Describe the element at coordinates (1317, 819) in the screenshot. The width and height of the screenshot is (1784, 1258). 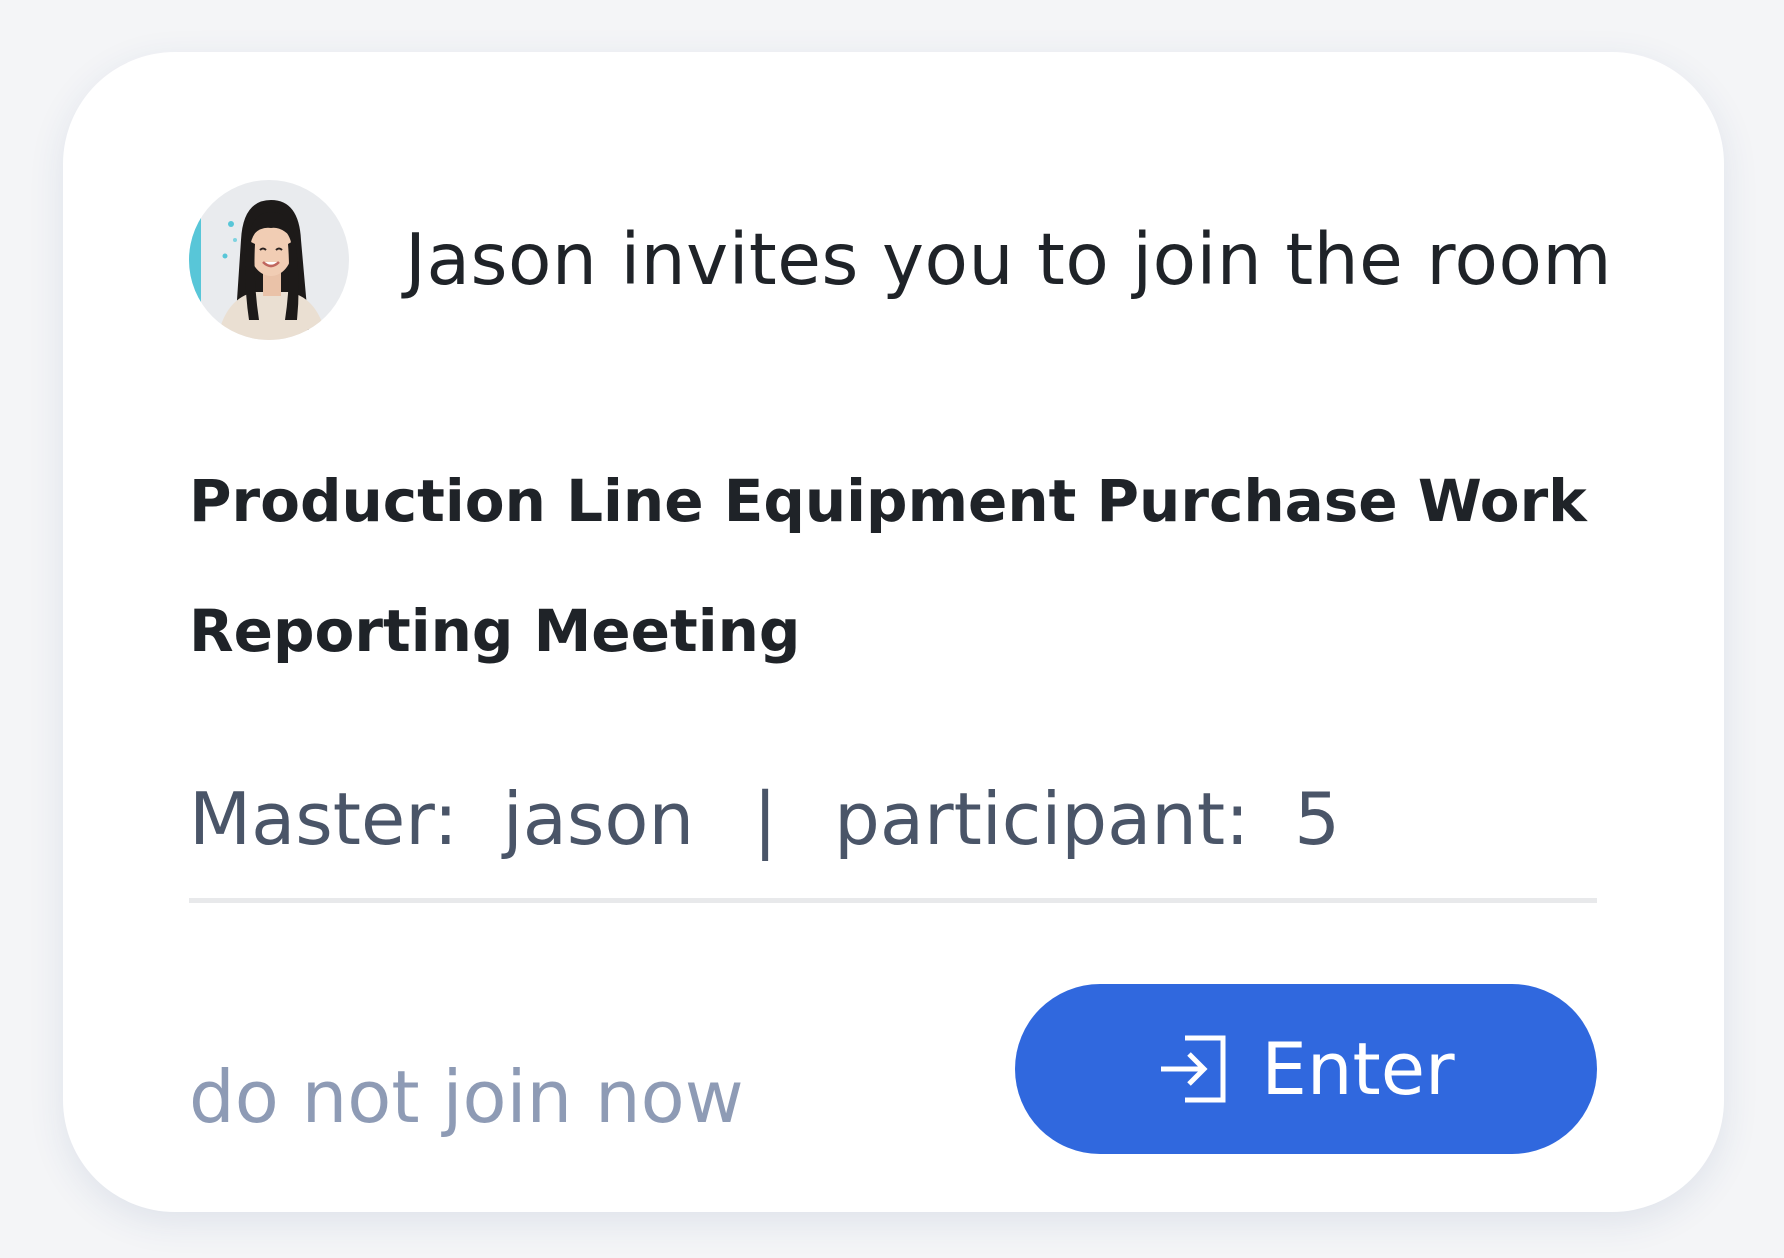
I see `participant-count: 5` at that location.